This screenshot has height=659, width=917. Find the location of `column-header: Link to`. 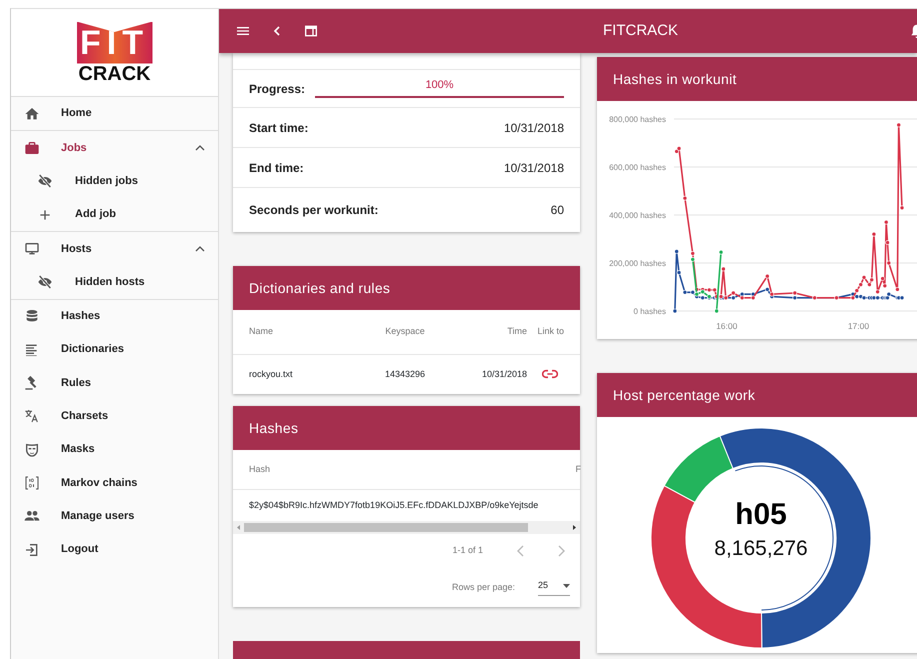

column-header: Link to is located at coordinates (550, 331).